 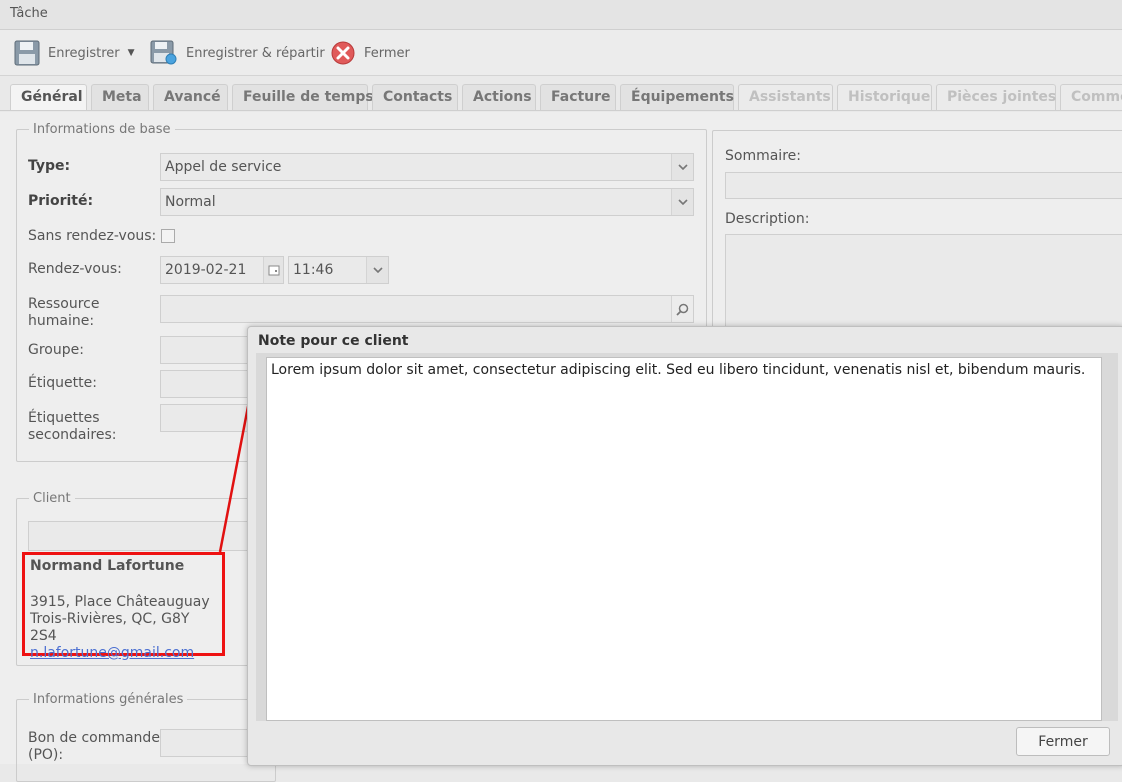 I want to click on dialog-close-button: Fermer, so click(x=1063, y=741).